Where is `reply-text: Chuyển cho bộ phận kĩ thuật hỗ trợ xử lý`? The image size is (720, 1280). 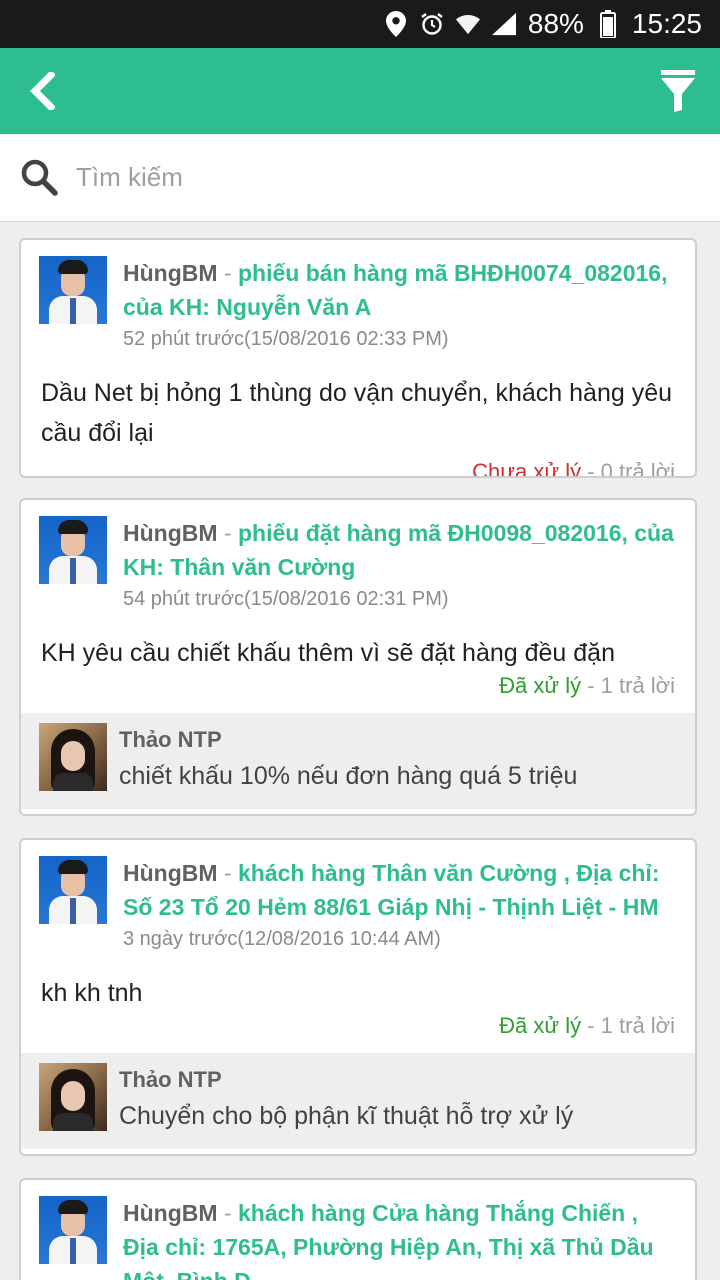 reply-text: Chuyển cho bộ phận kĩ thuật hỗ trợ xử lý is located at coordinates (346, 1116).